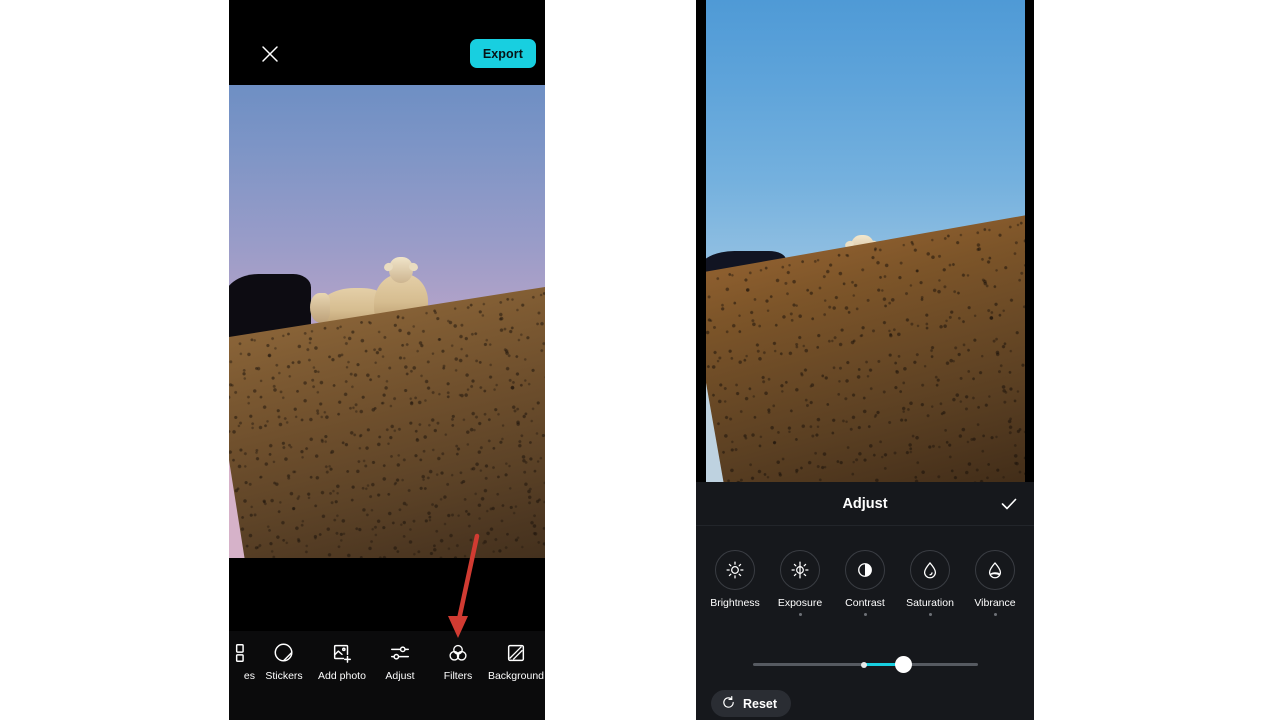 The width and height of the screenshot is (1280, 720). Describe the element at coordinates (930, 614) in the screenshot. I see `adjust-dot-saturation` at that location.